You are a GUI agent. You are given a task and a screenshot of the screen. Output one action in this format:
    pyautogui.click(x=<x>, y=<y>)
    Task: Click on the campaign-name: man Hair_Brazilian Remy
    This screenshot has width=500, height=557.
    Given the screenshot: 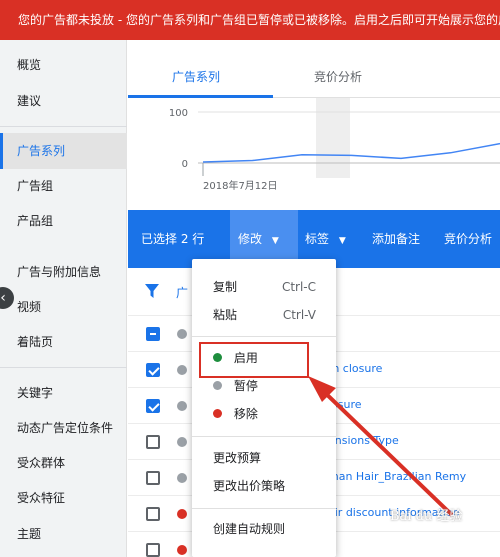 What is the action you would take?
    pyautogui.click(x=397, y=476)
    